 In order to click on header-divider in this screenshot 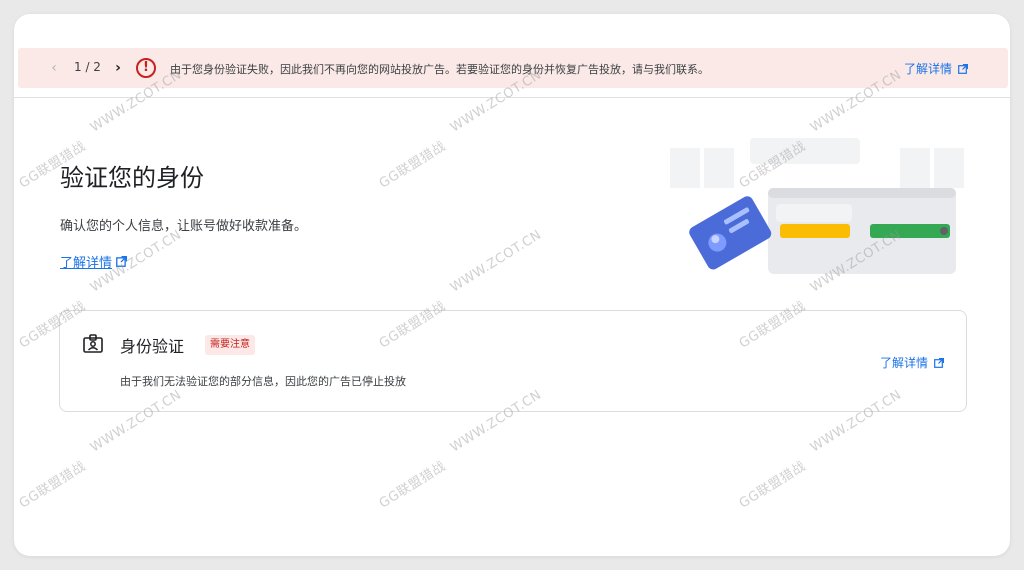, I will do `click(512, 97)`.